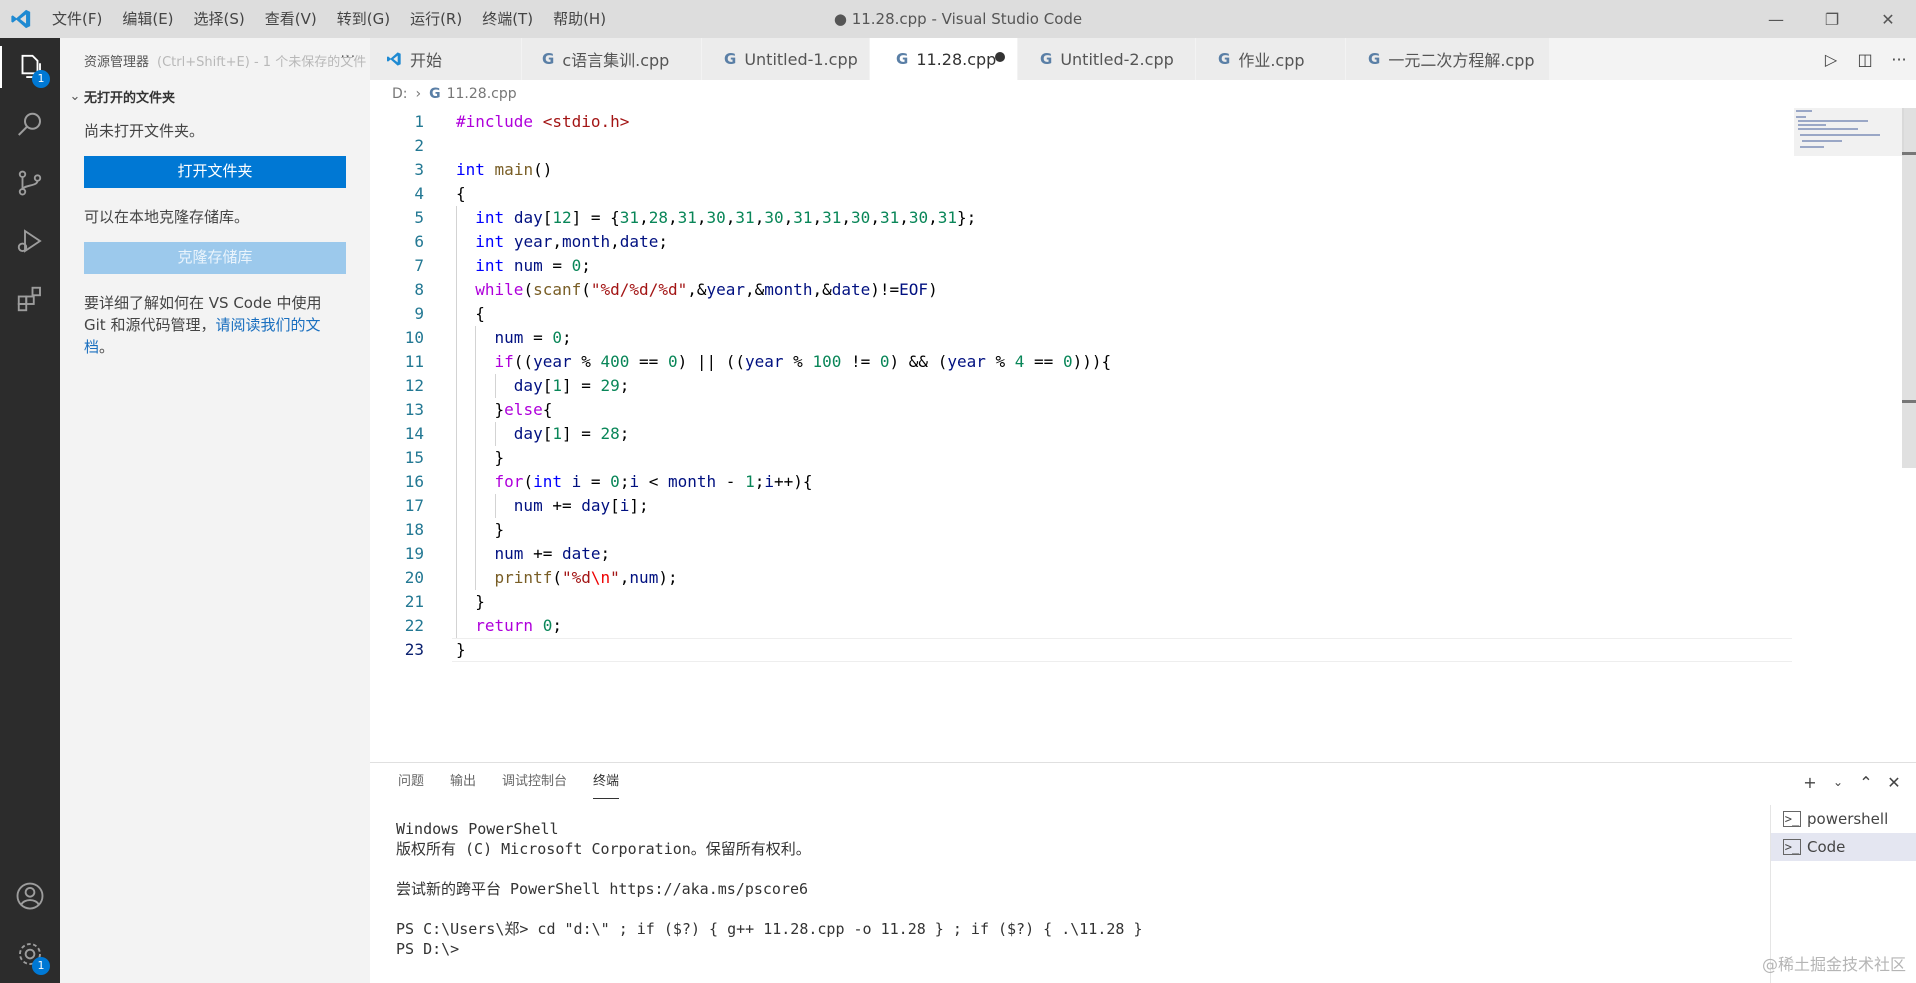  Describe the element at coordinates (30, 896) in the screenshot. I see `account-icon` at that location.